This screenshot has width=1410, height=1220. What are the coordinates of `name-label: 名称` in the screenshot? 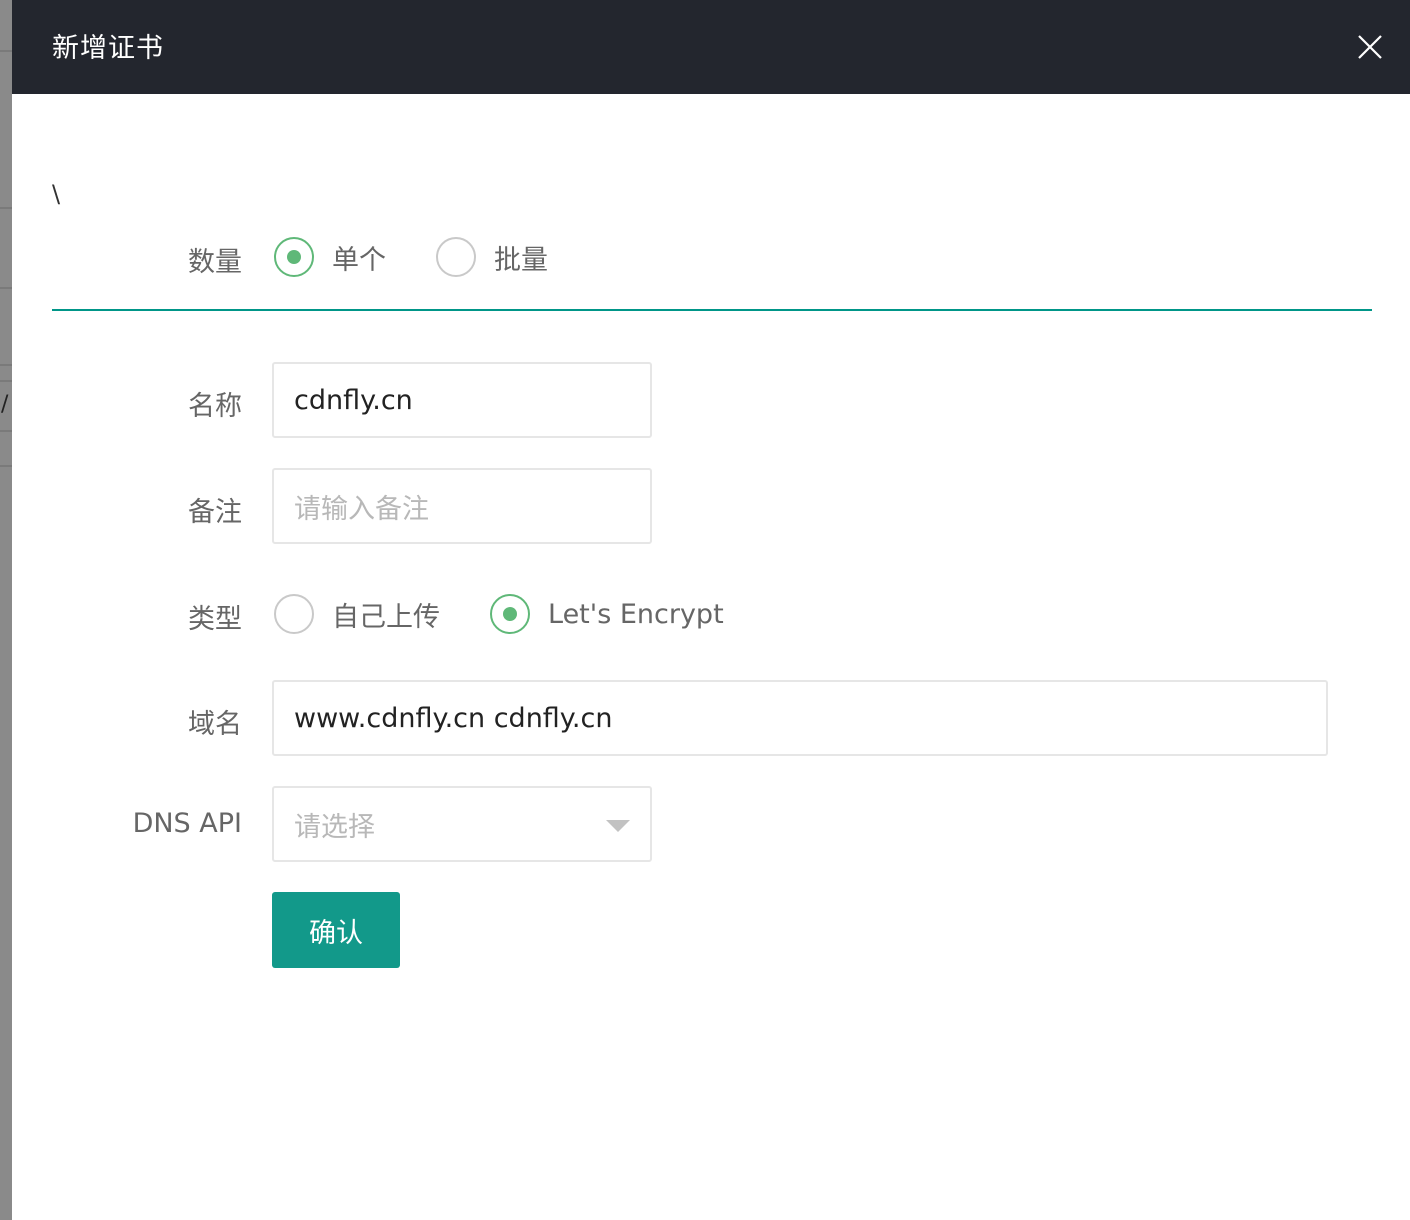 It's located at (215, 406).